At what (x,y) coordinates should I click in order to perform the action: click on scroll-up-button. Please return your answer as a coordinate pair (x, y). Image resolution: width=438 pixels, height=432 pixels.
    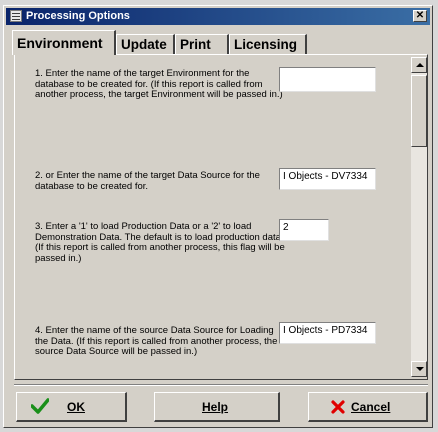
    Looking at the image, I should click on (419, 65).